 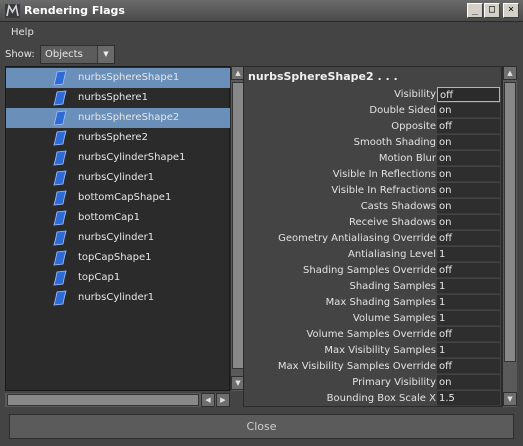 I want to click on list-item: bottomCapShape1, so click(x=118, y=198).